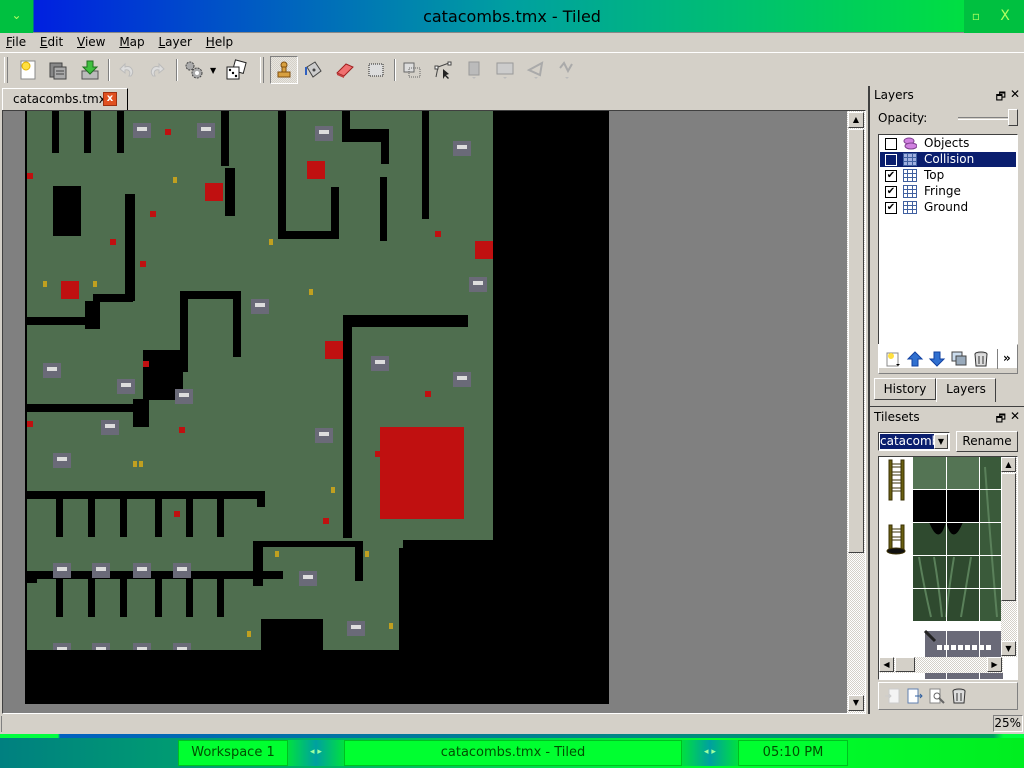 The image size is (1024, 768). I want to click on close-button: X, so click(1005, 16).